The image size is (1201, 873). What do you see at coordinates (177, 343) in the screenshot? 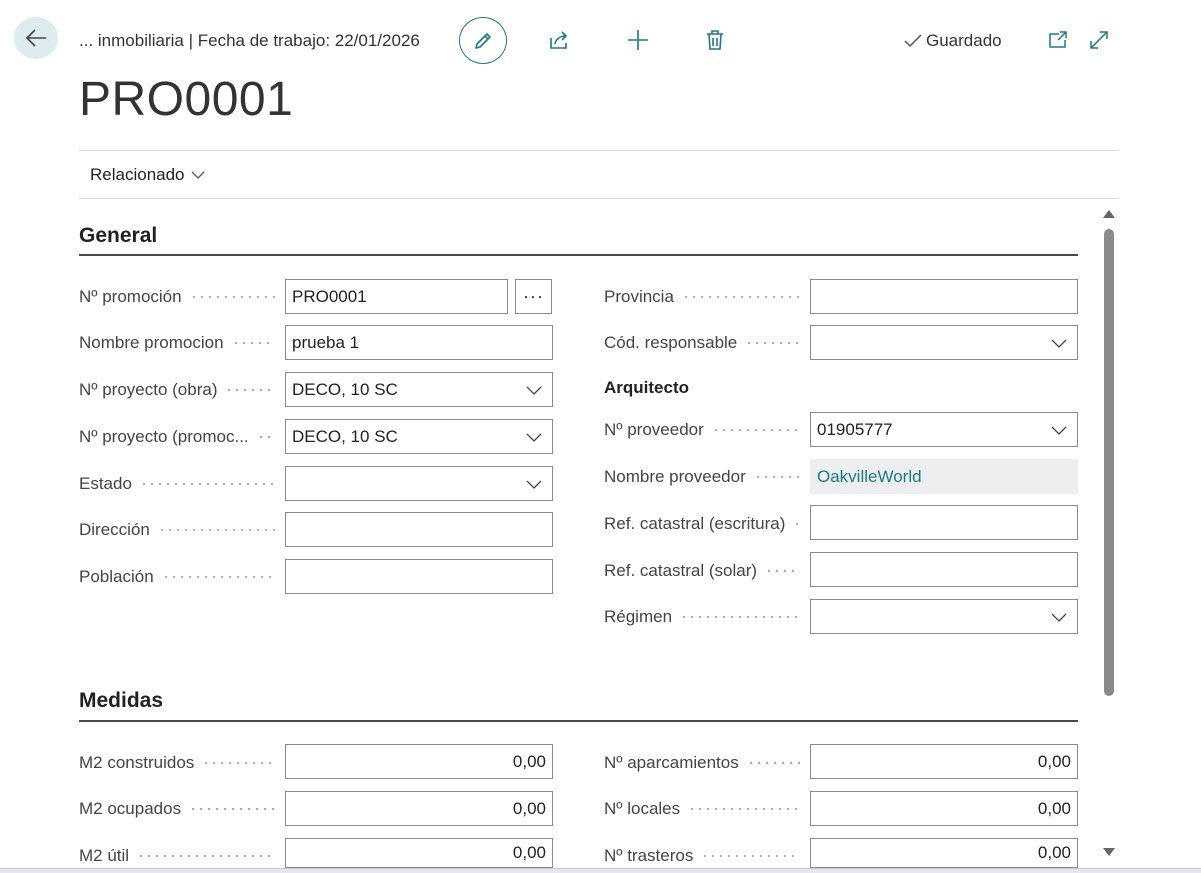
I see `field-label: Nombre promocion` at bounding box center [177, 343].